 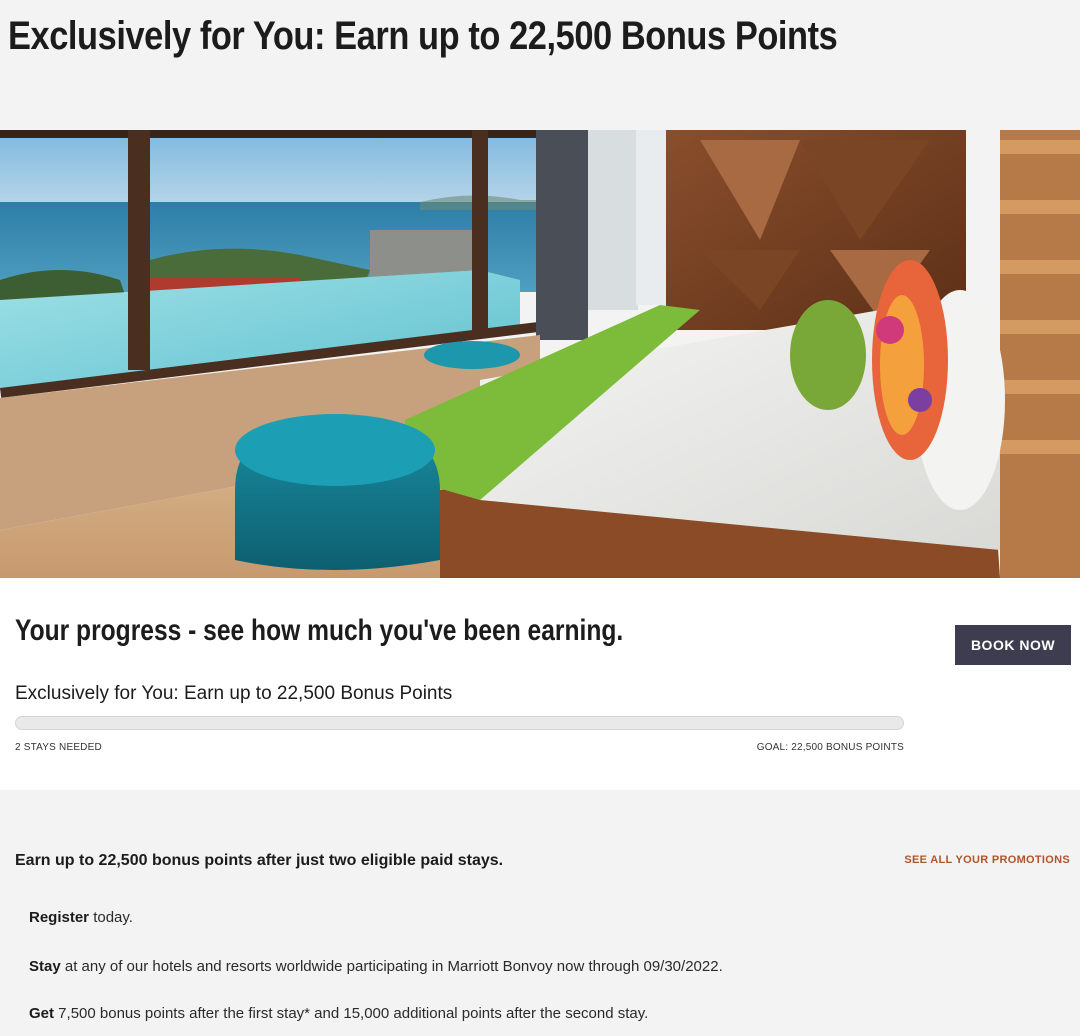 What do you see at coordinates (45, 966) in the screenshot?
I see `step-bold: Stay` at bounding box center [45, 966].